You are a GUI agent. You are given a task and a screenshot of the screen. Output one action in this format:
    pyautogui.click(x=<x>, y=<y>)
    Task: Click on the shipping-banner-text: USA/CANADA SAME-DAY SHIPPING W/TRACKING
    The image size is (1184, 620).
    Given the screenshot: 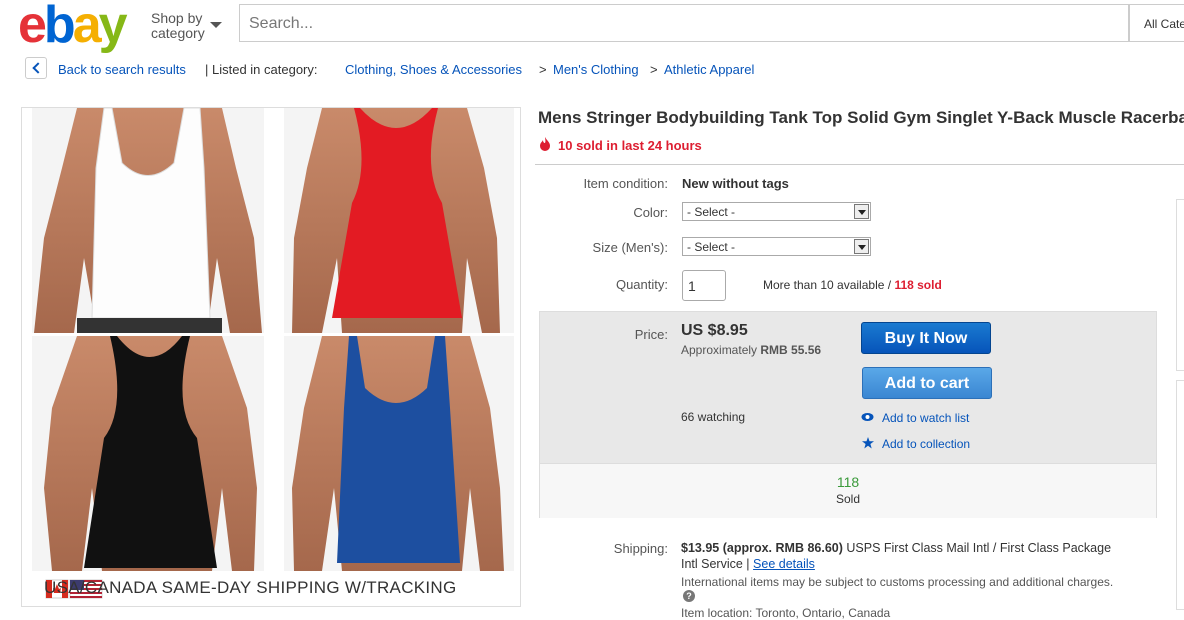 What is the action you would take?
    pyautogui.click(x=250, y=587)
    